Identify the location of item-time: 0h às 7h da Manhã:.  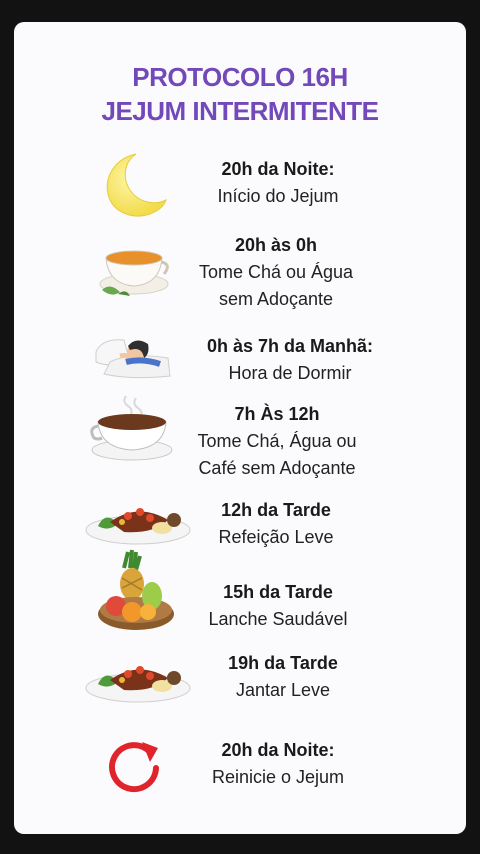
(290, 346).